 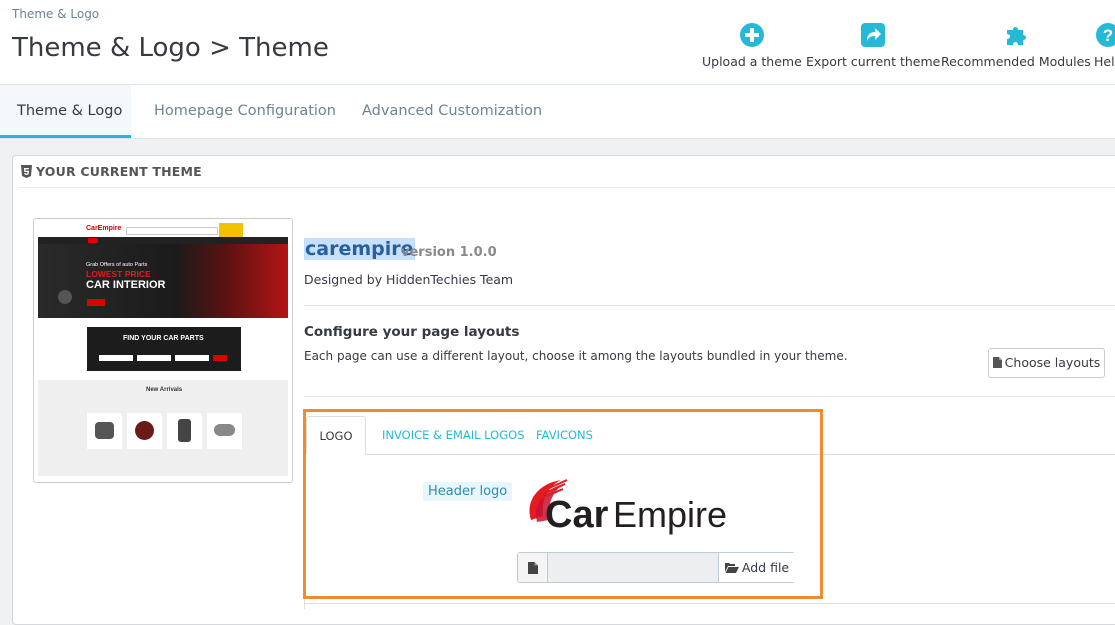 What do you see at coordinates (1052, 362) in the screenshot?
I see `choose-layouts-label: Choose layouts` at bounding box center [1052, 362].